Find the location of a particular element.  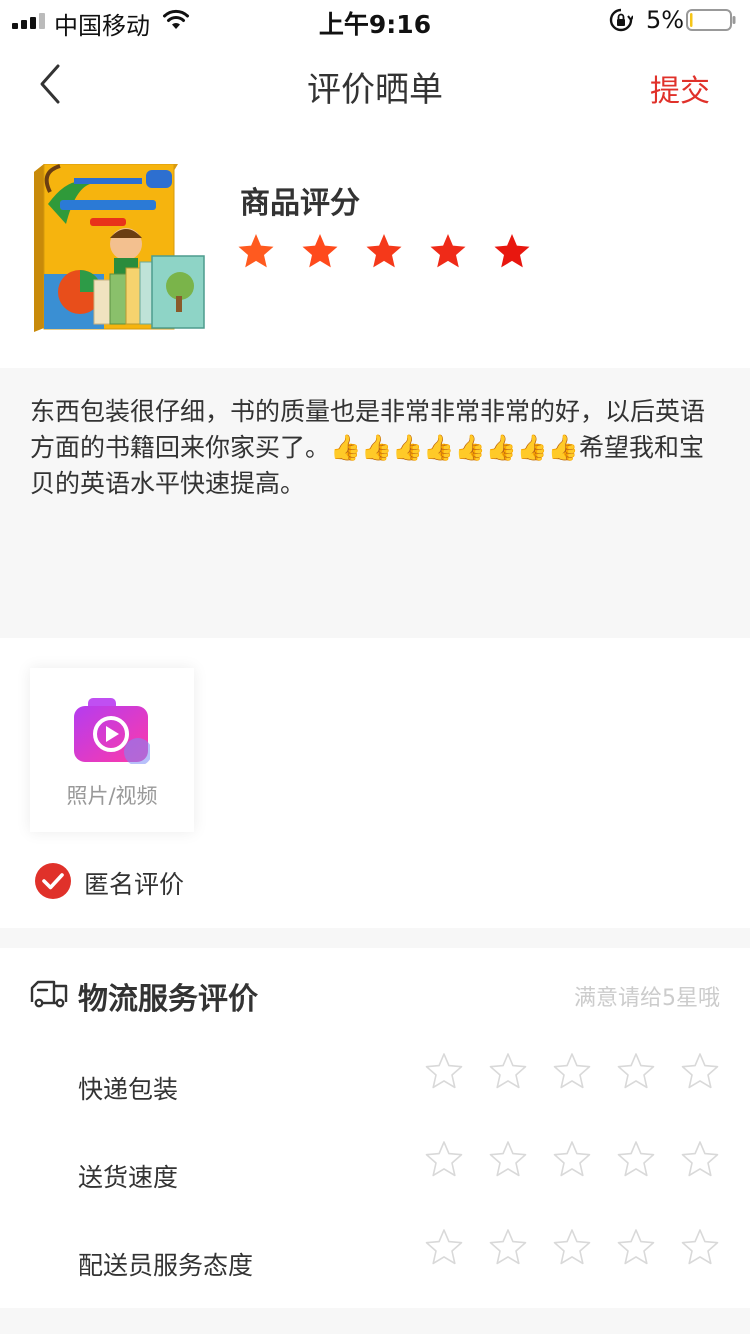

submit-button: 提交 is located at coordinates (680, 88).